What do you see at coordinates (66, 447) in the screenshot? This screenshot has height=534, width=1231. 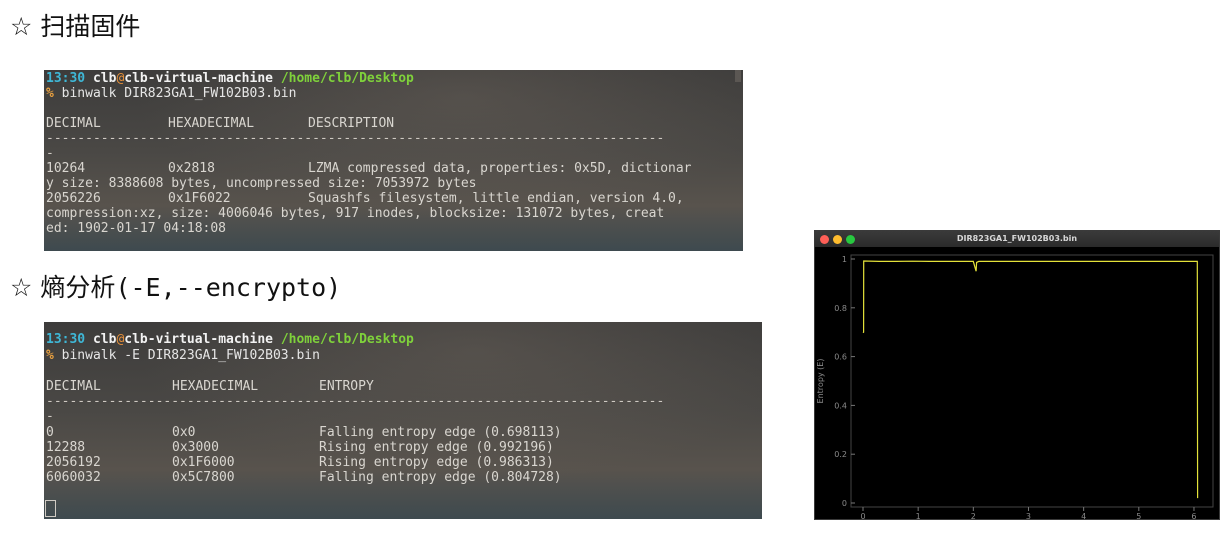 I see `row-decimal: 12288` at bounding box center [66, 447].